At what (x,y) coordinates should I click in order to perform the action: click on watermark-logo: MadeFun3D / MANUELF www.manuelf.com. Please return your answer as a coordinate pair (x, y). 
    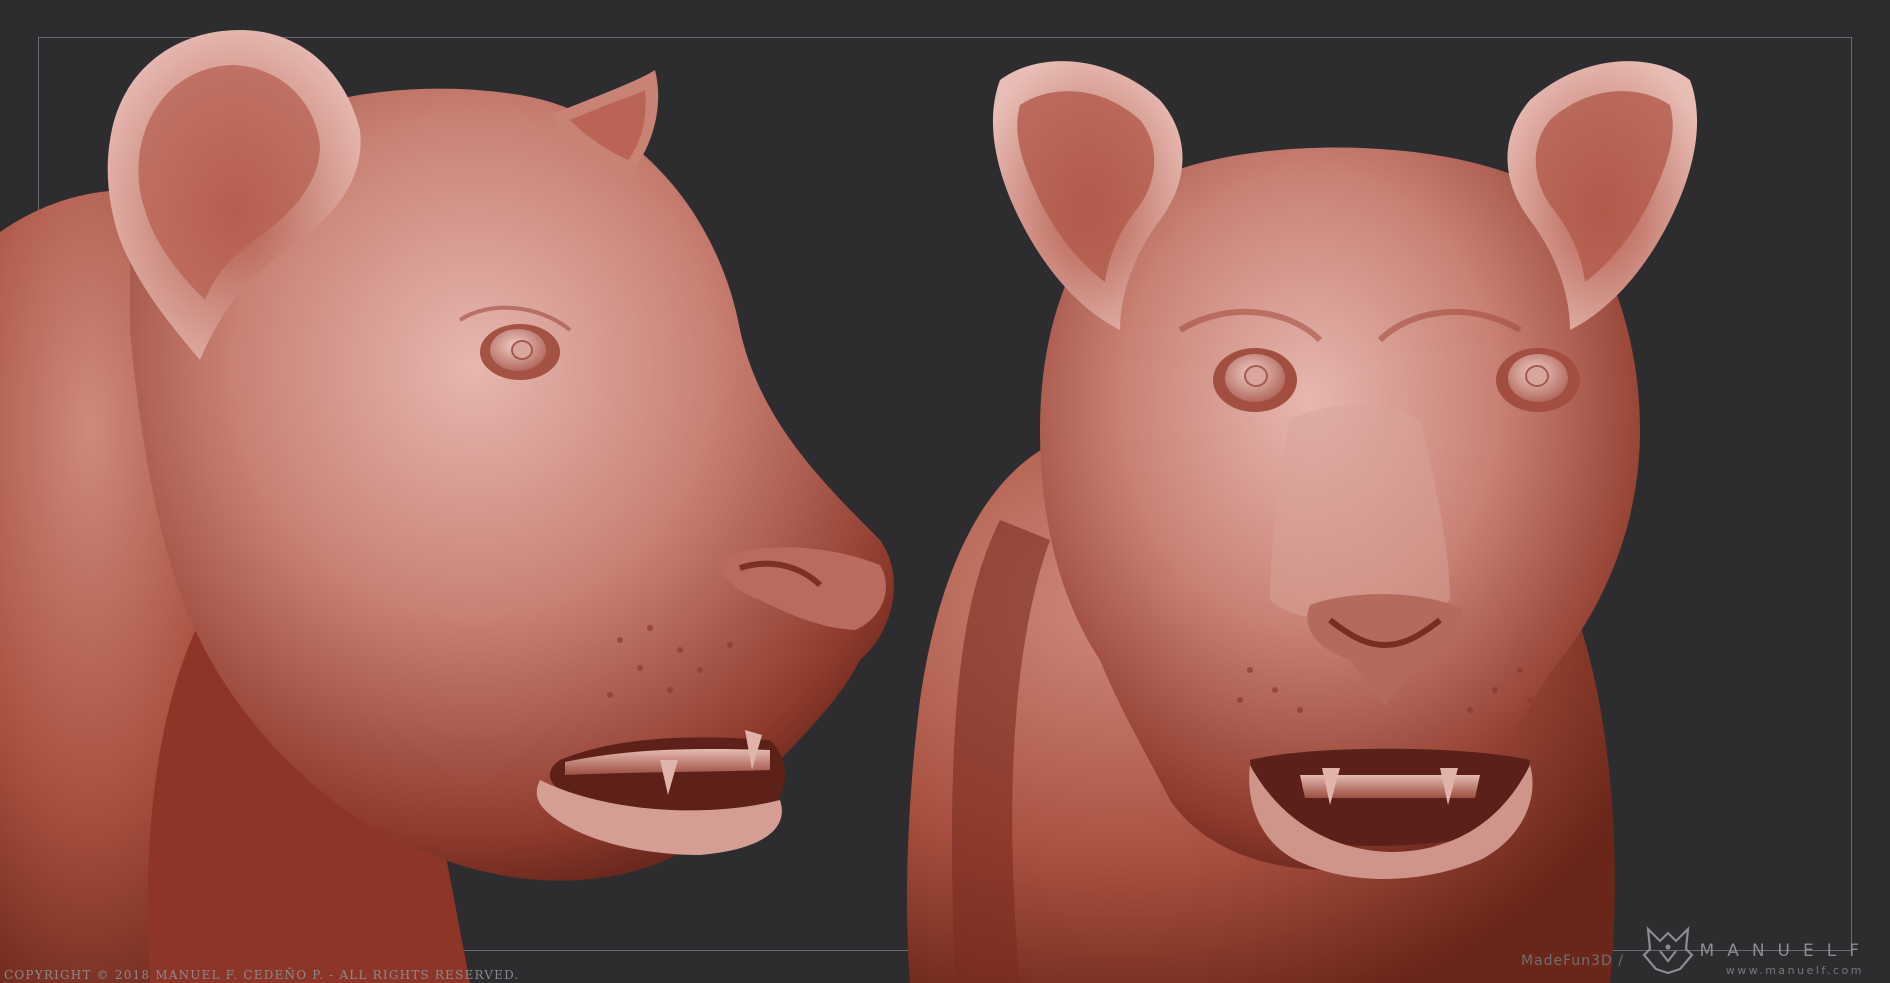
    Looking at the image, I should click on (1682, 951).